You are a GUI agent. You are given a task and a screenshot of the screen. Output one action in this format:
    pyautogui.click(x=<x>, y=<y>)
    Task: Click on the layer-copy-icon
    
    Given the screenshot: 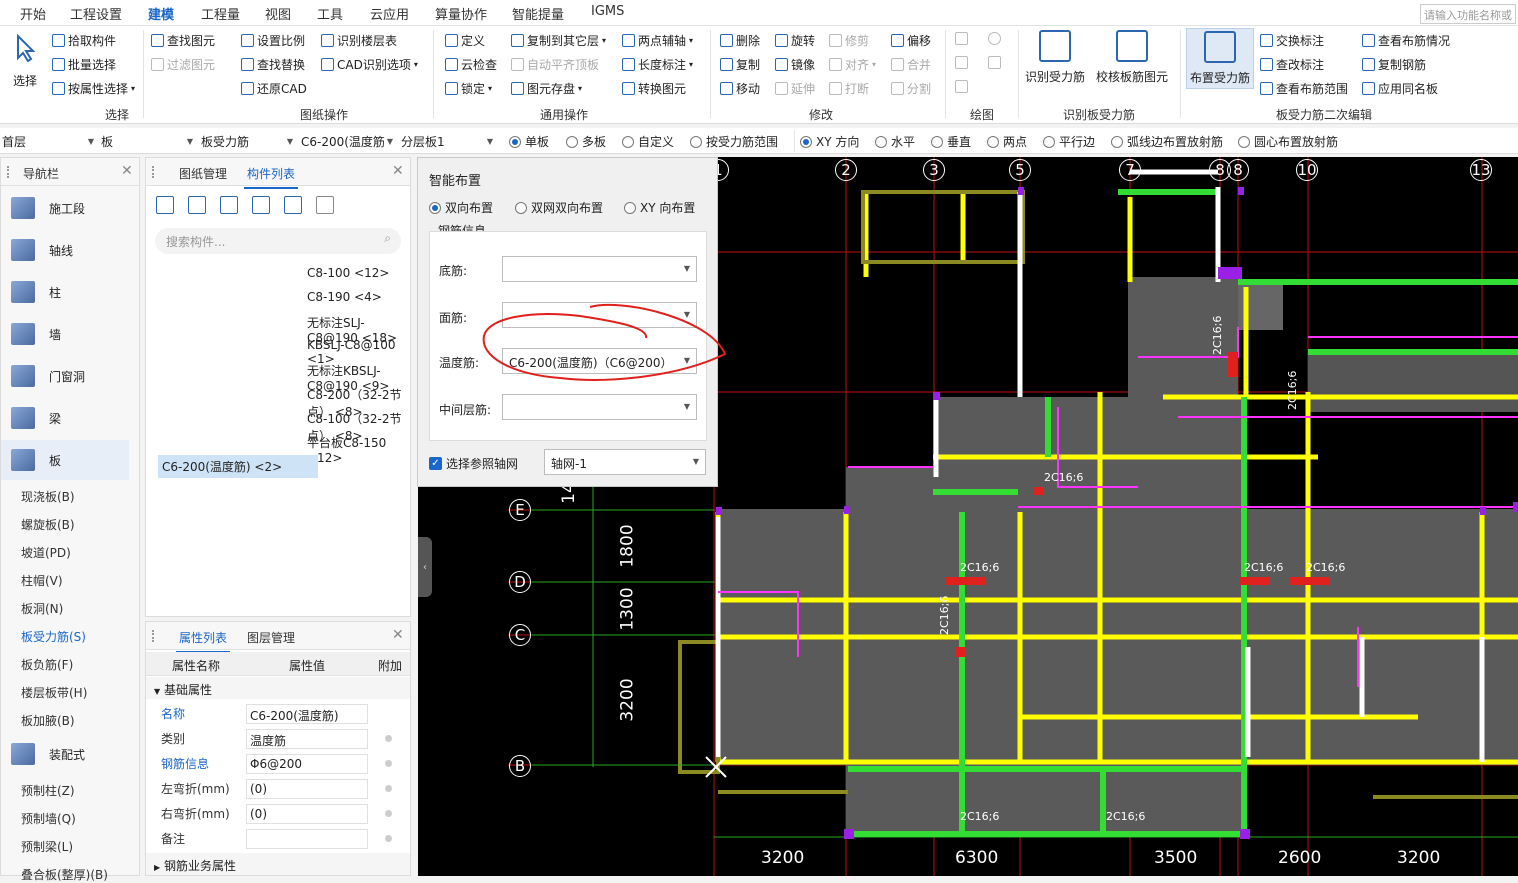 What is the action you would take?
    pyautogui.click(x=261, y=205)
    